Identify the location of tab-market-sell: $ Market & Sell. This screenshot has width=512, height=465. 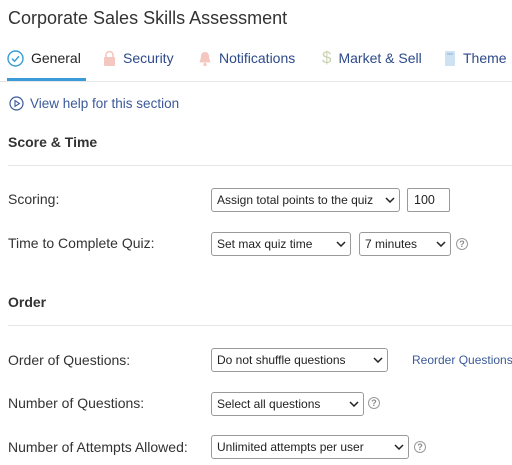
(372, 58).